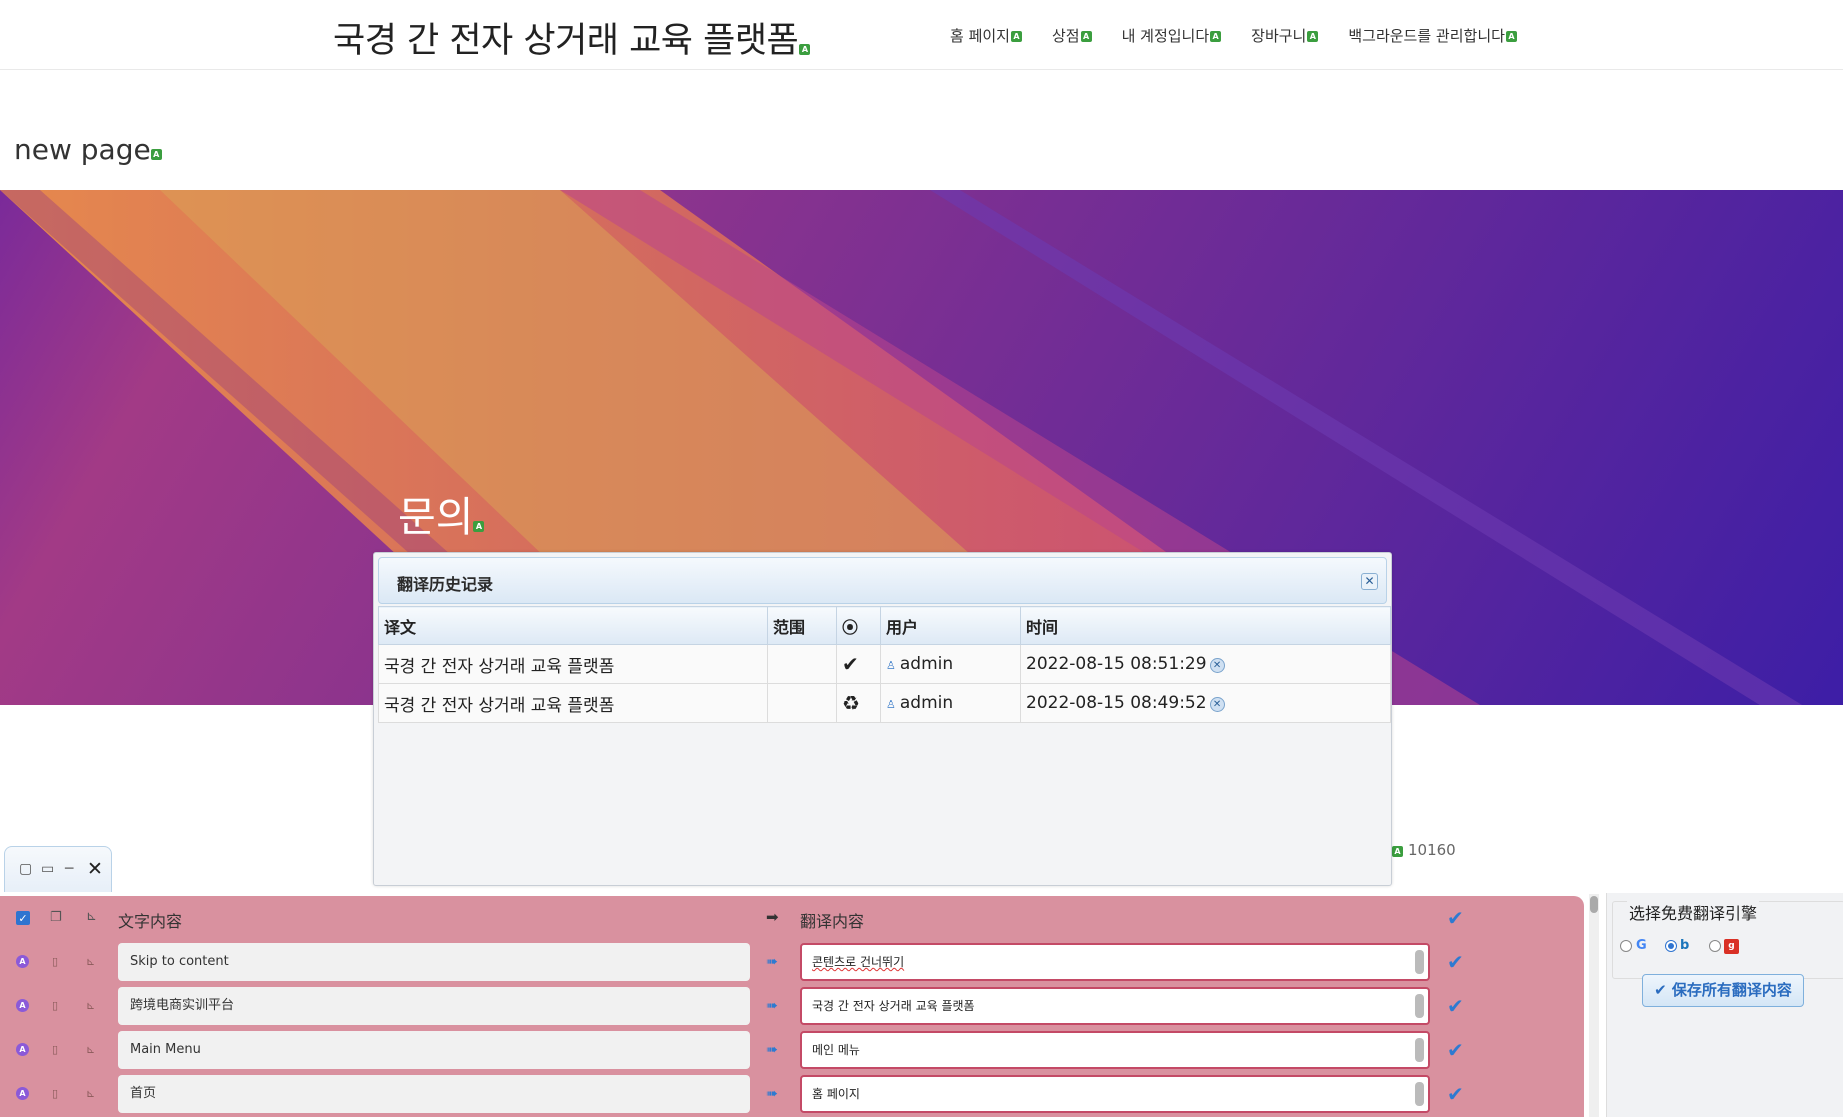 This screenshot has height=1117, width=1843. Describe the element at coordinates (69, 869) in the screenshot. I see `minimize-icon: ─` at that location.